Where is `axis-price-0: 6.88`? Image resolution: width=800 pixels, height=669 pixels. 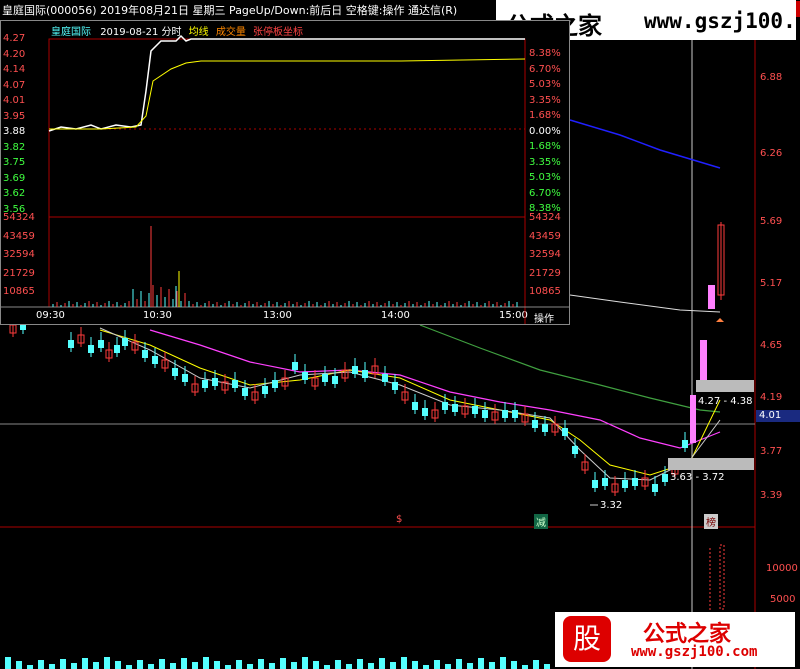 axis-price-0: 6.88 is located at coordinates (771, 77).